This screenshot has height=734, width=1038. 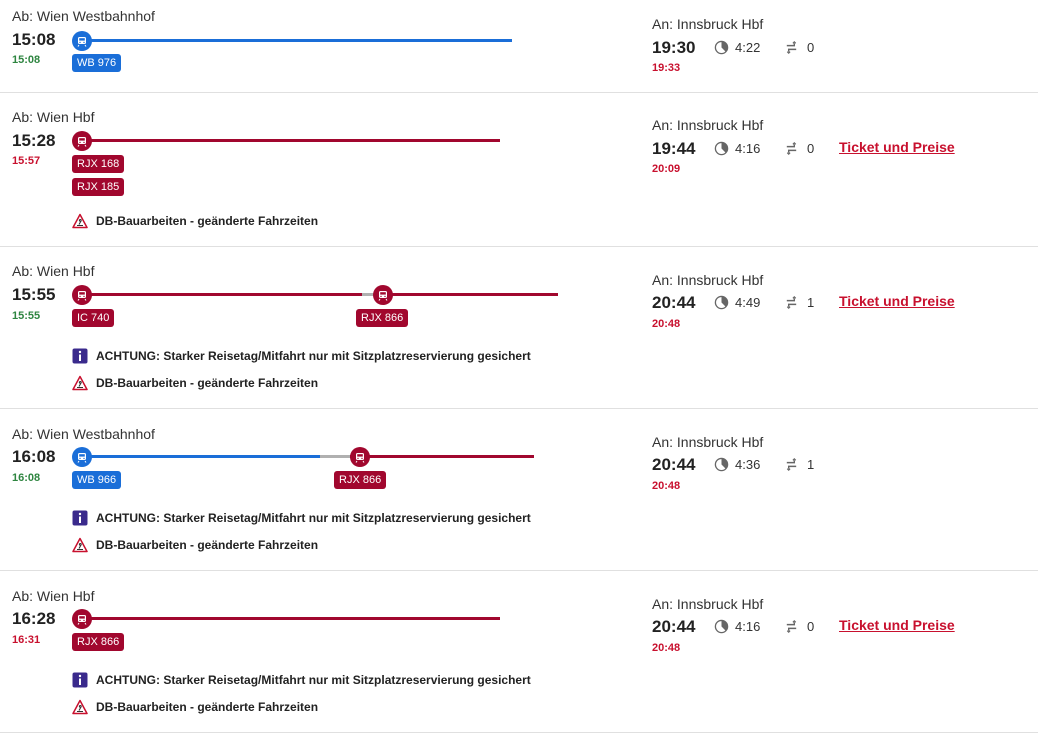 I want to click on train-badge: RJX 168, so click(x=98, y=164).